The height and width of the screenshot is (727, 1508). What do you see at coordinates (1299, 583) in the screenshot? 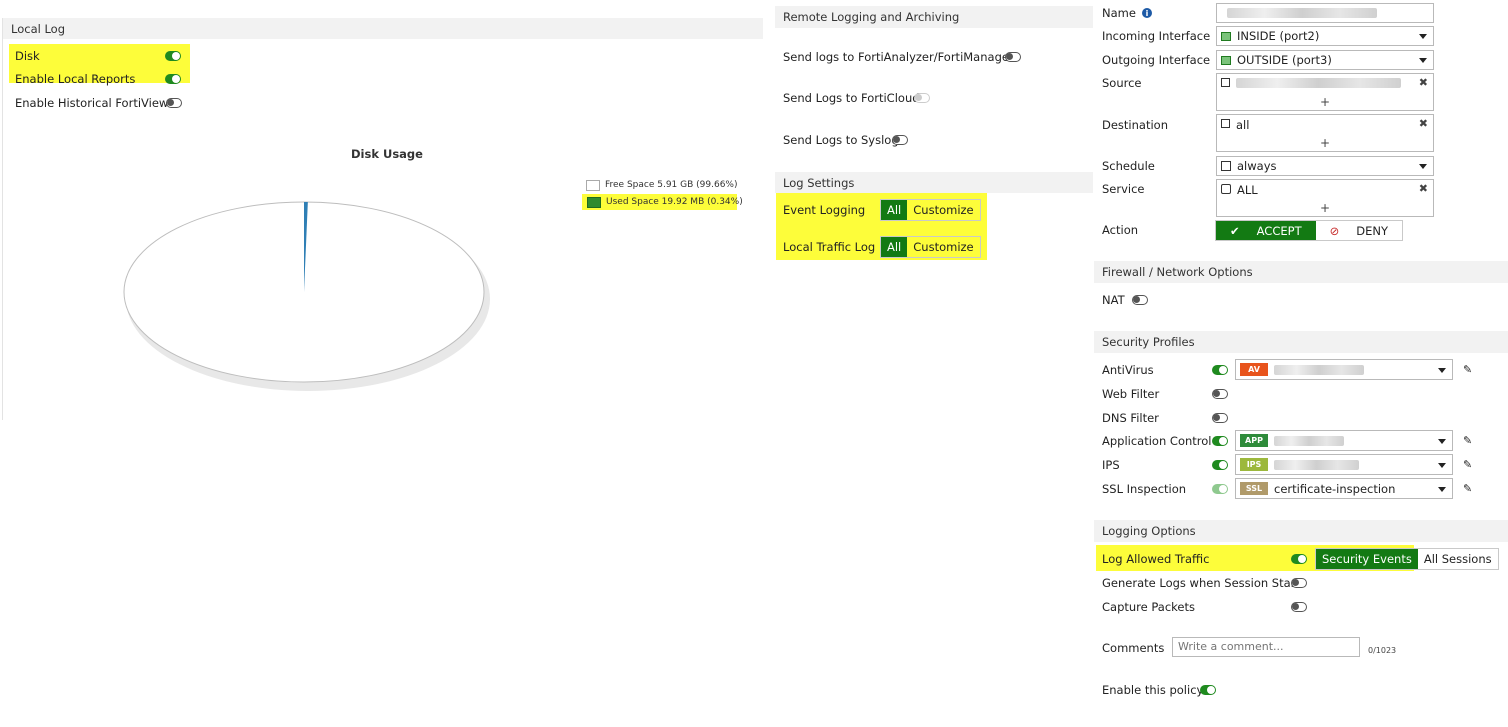
I see `generate-logs-toggle` at bounding box center [1299, 583].